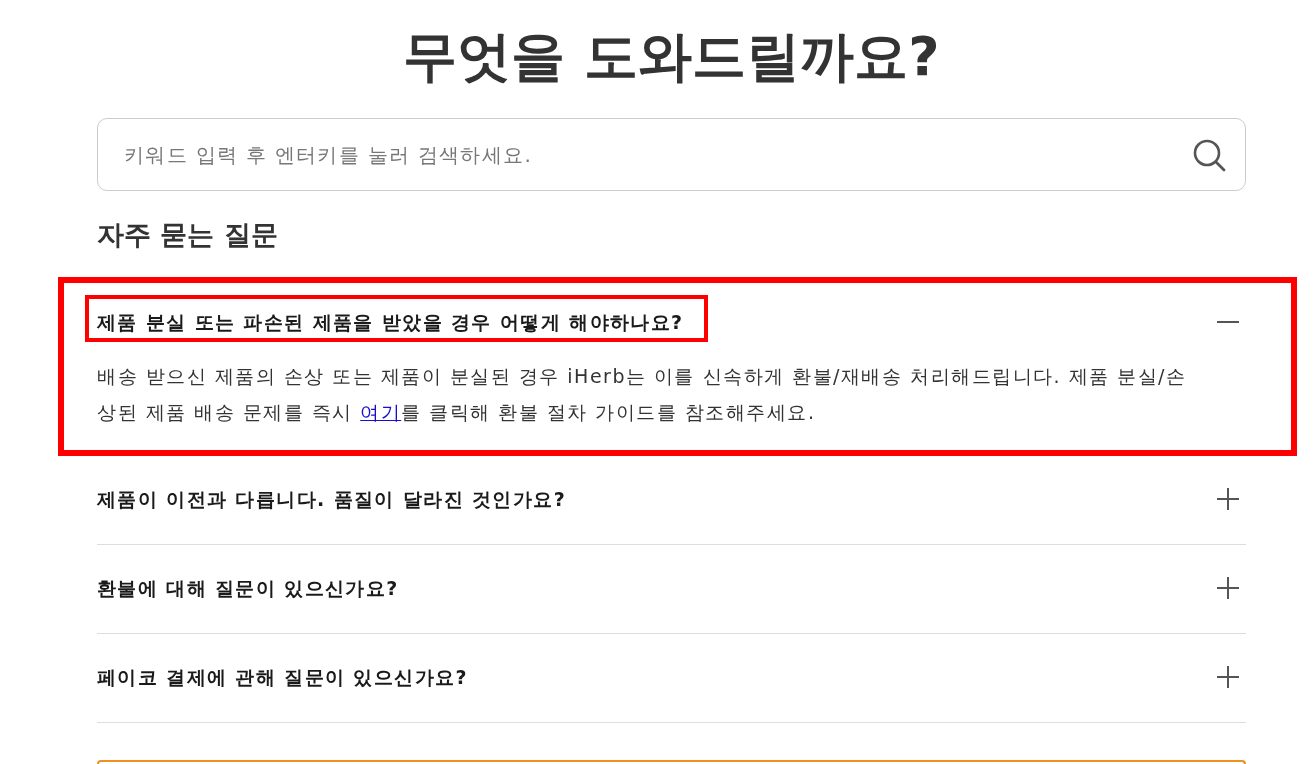  I want to click on faq-question: 제품이 이전과 다릅니다. 품질이 달라진 것인가요?, so click(332, 499).